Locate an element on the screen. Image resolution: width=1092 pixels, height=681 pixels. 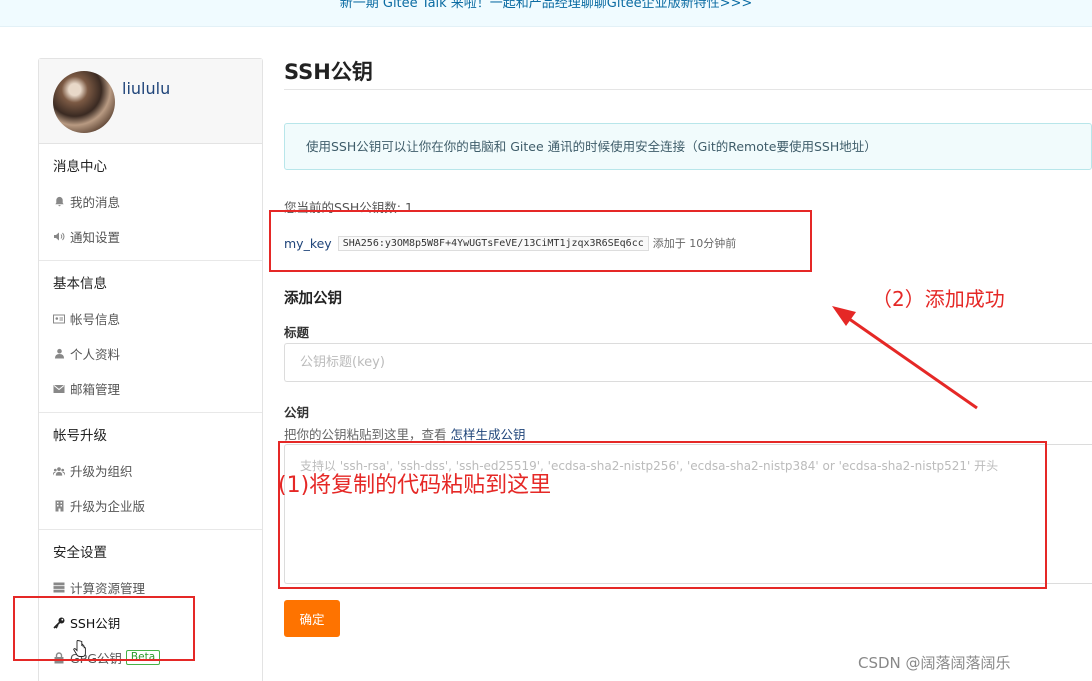
annotation-arrow is located at coordinates (905, 358).